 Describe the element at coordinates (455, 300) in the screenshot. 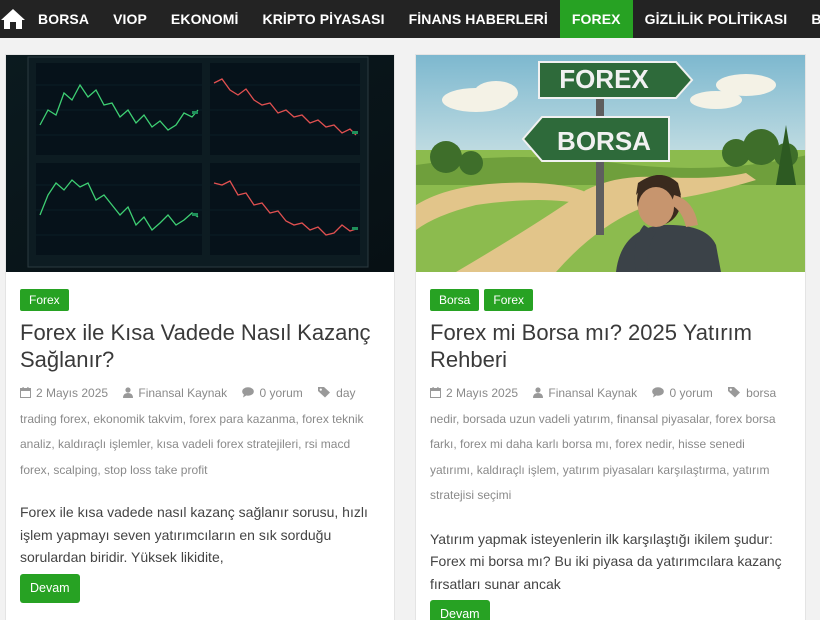

I see `category-badge-borsa: Borsa` at that location.